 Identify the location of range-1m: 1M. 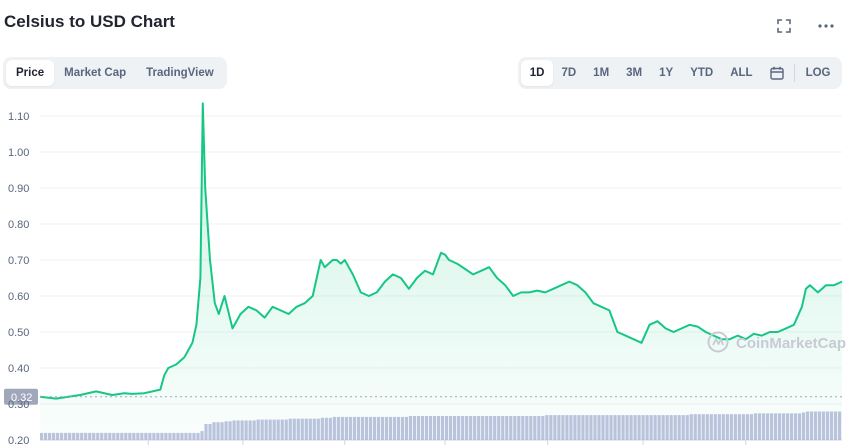
(601, 73).